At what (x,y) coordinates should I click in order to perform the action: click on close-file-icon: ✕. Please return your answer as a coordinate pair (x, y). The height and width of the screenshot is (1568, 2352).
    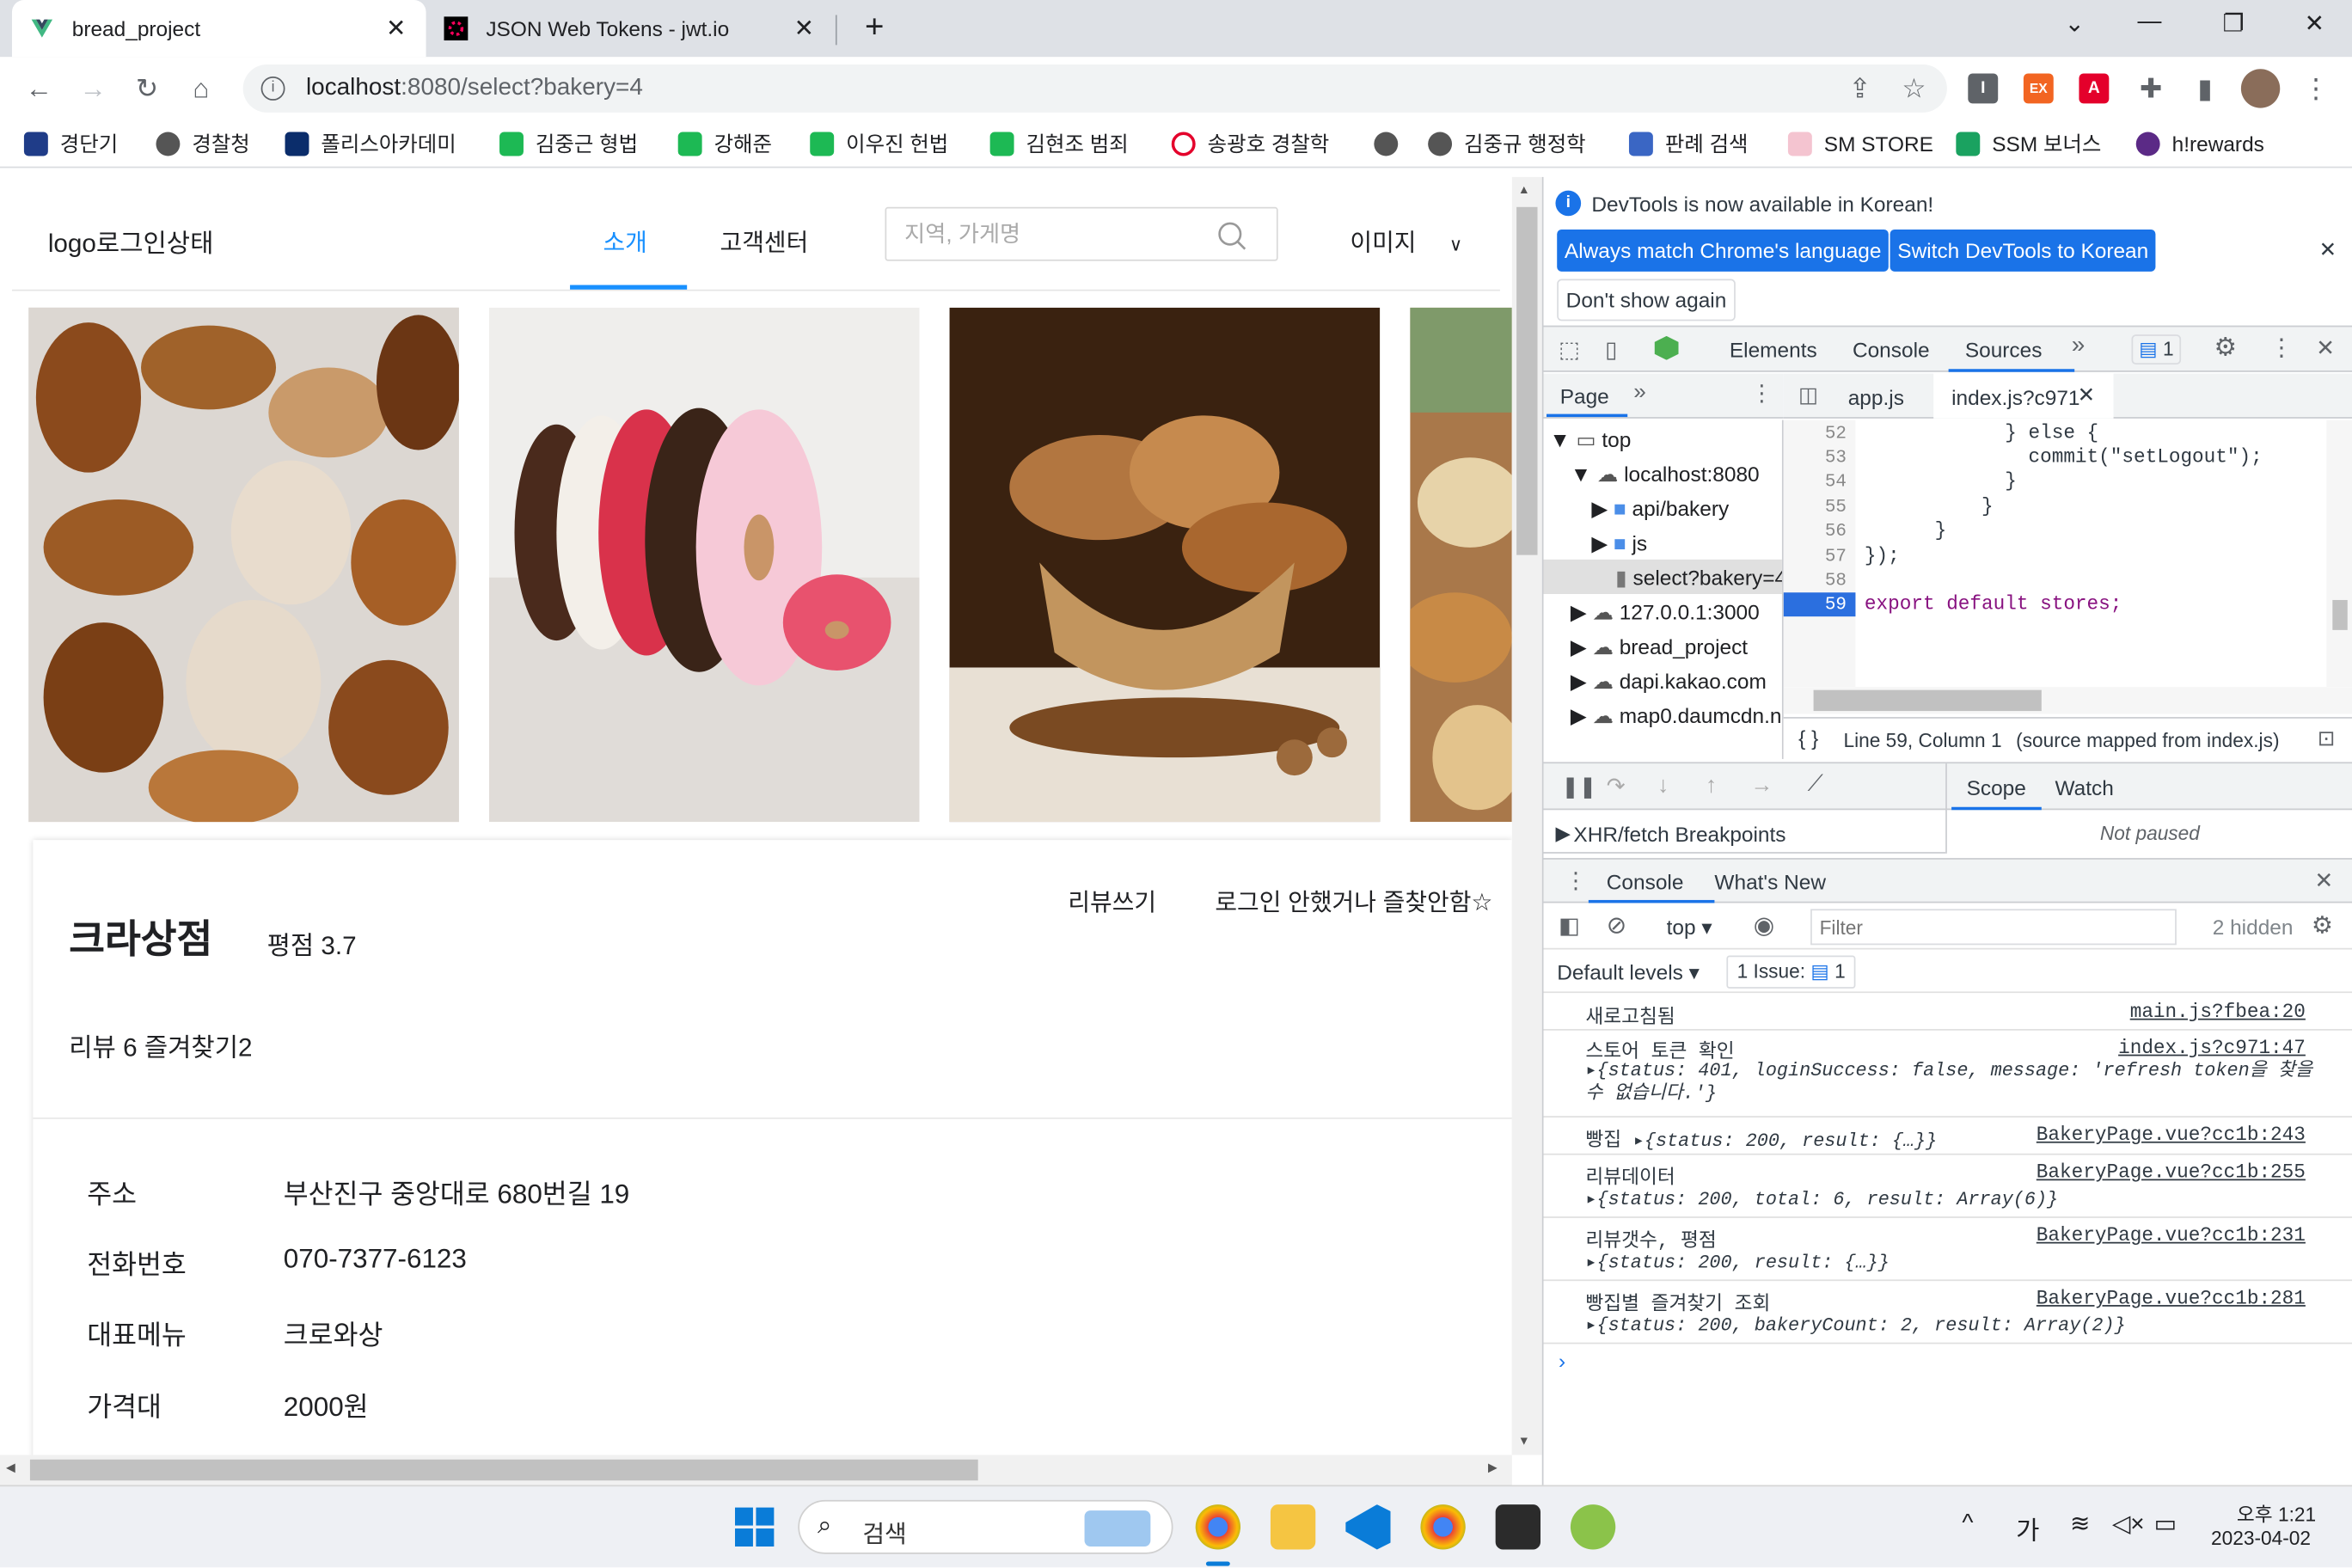
    Looking at the image, I should click on (2086, 395).